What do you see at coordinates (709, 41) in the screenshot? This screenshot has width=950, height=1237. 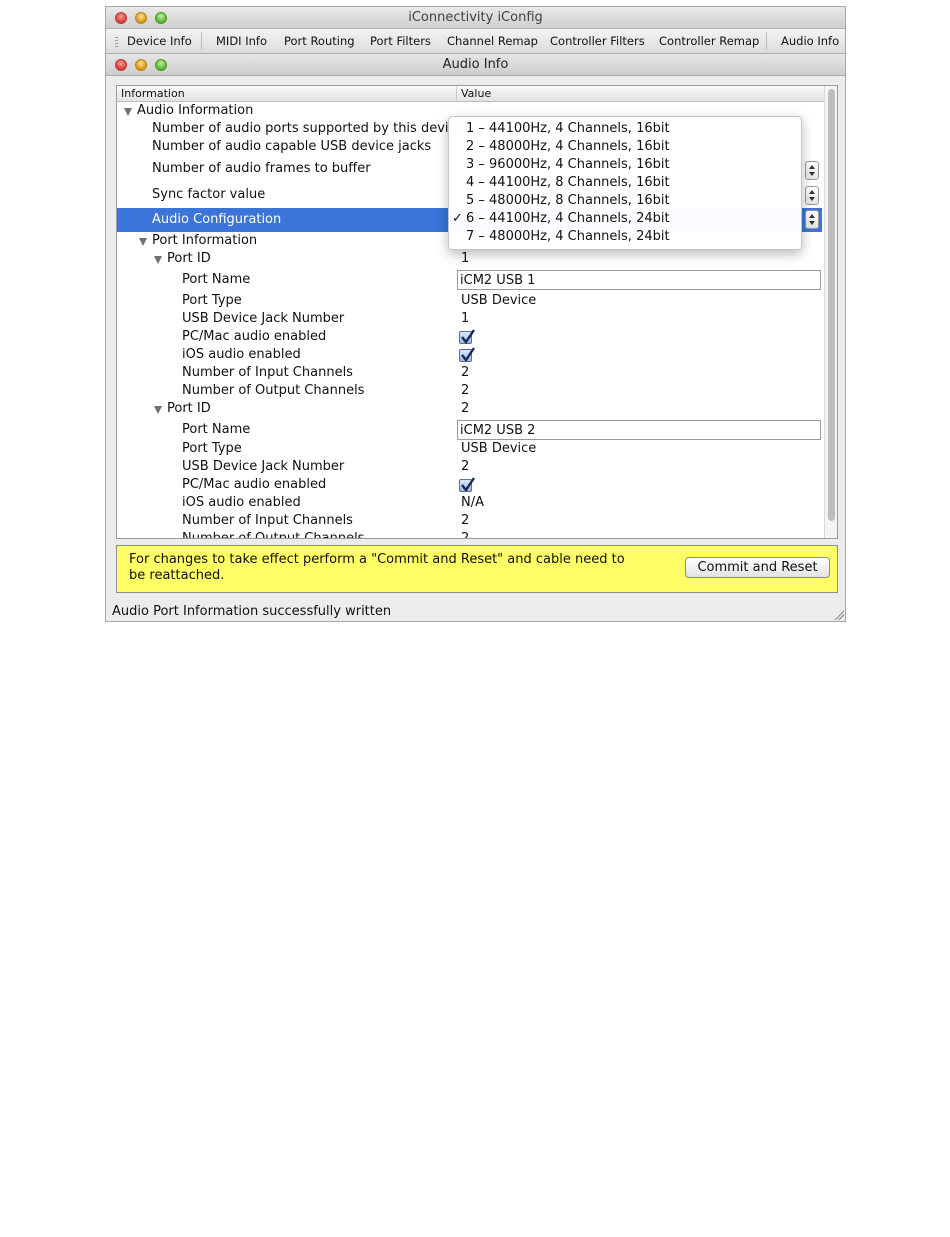 I see `tab-controller-remap: Controller Remap` at bounding box center [709, 41].